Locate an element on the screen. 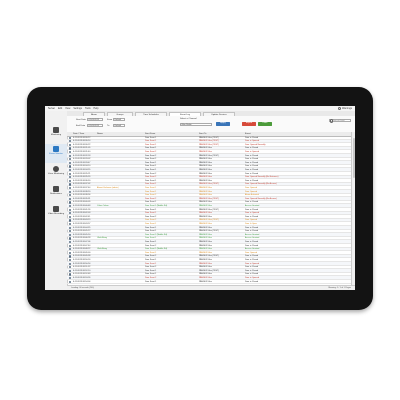 The height and width of the screenshot is (400, 400). menu-help: Help is located at coordinates (96, 108).